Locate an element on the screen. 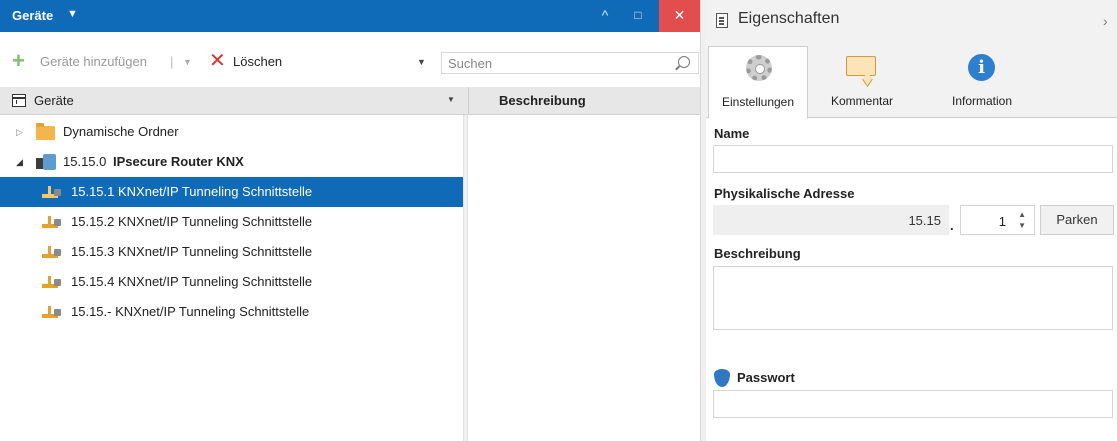 The width and height of the screenshot is (1117, 441). add-dropdown-icon: ▼ is located at coordinates (187, 62).